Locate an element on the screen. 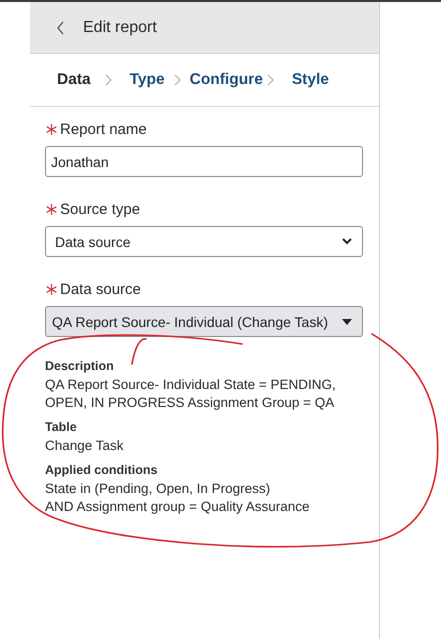 This screenshot has width=441, height=639. detail-heading: Description is located at coordinates (80, 366).